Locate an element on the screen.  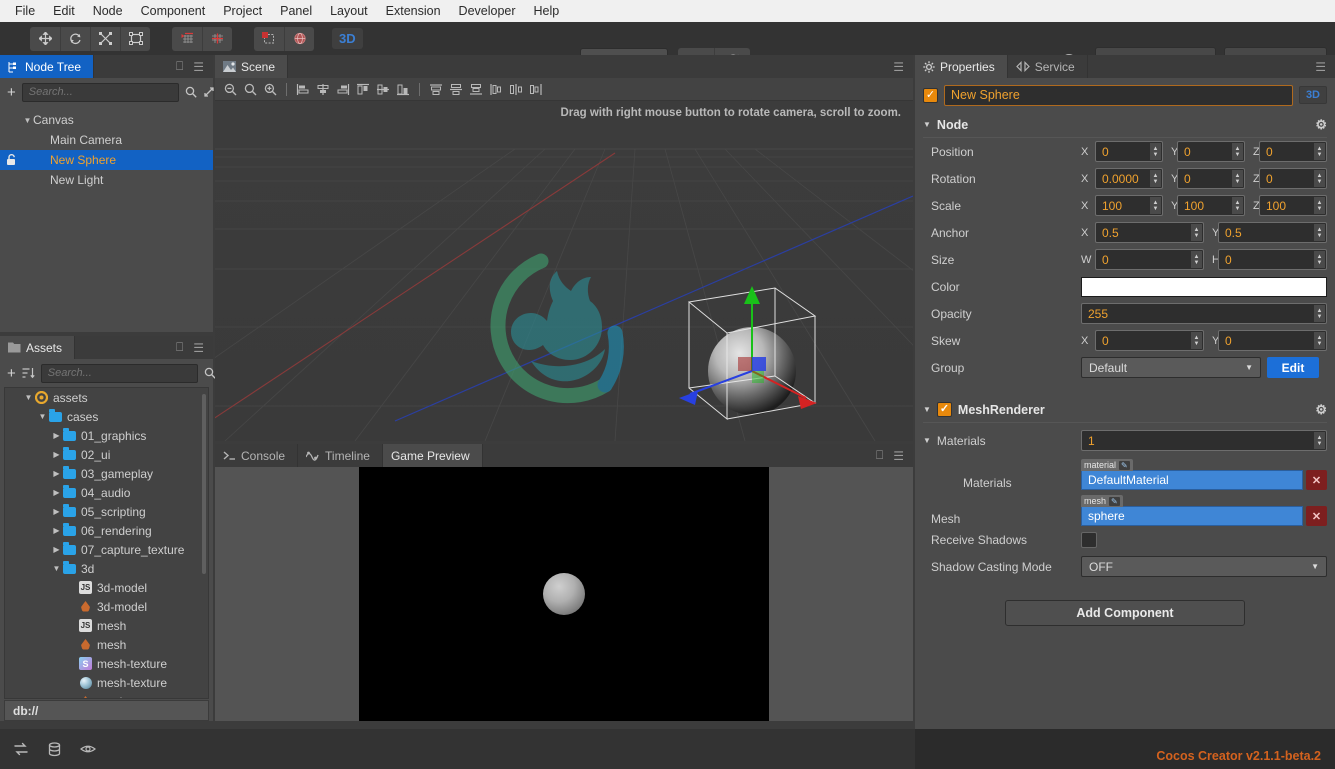
menu-item-component: Component is located at coordinates (173, 11).